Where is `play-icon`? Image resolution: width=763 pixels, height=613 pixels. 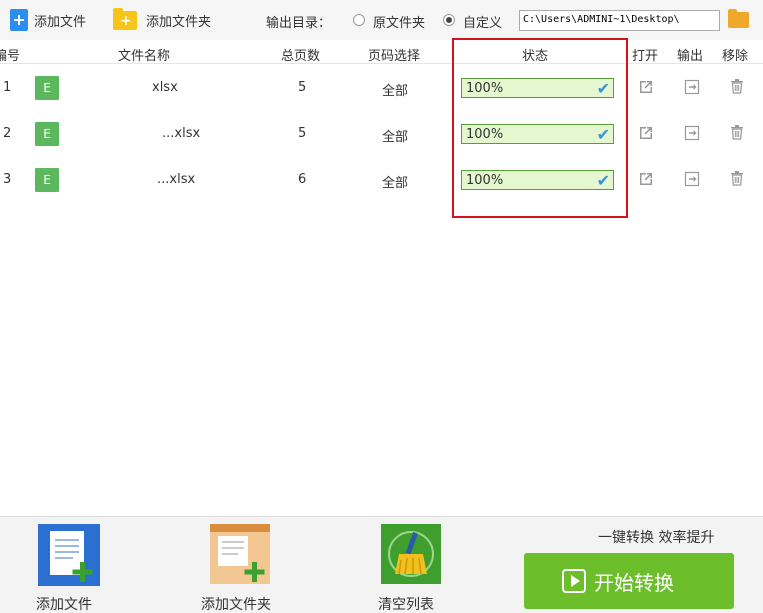 play-icon is located at coordinates (574, 581).